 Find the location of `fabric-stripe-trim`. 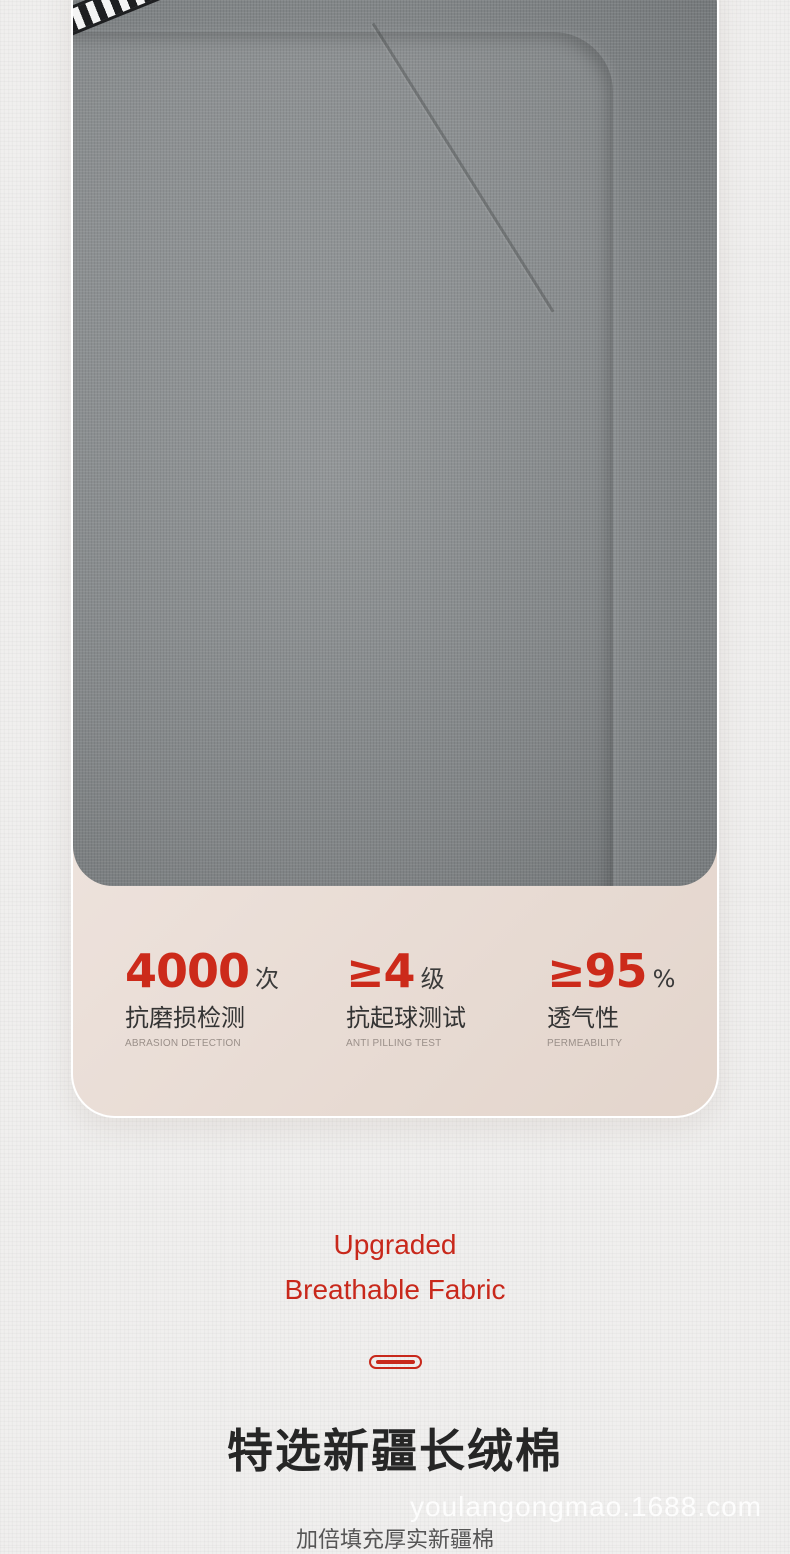

fabric-stripe-trim is located at coordinates (124, 18).